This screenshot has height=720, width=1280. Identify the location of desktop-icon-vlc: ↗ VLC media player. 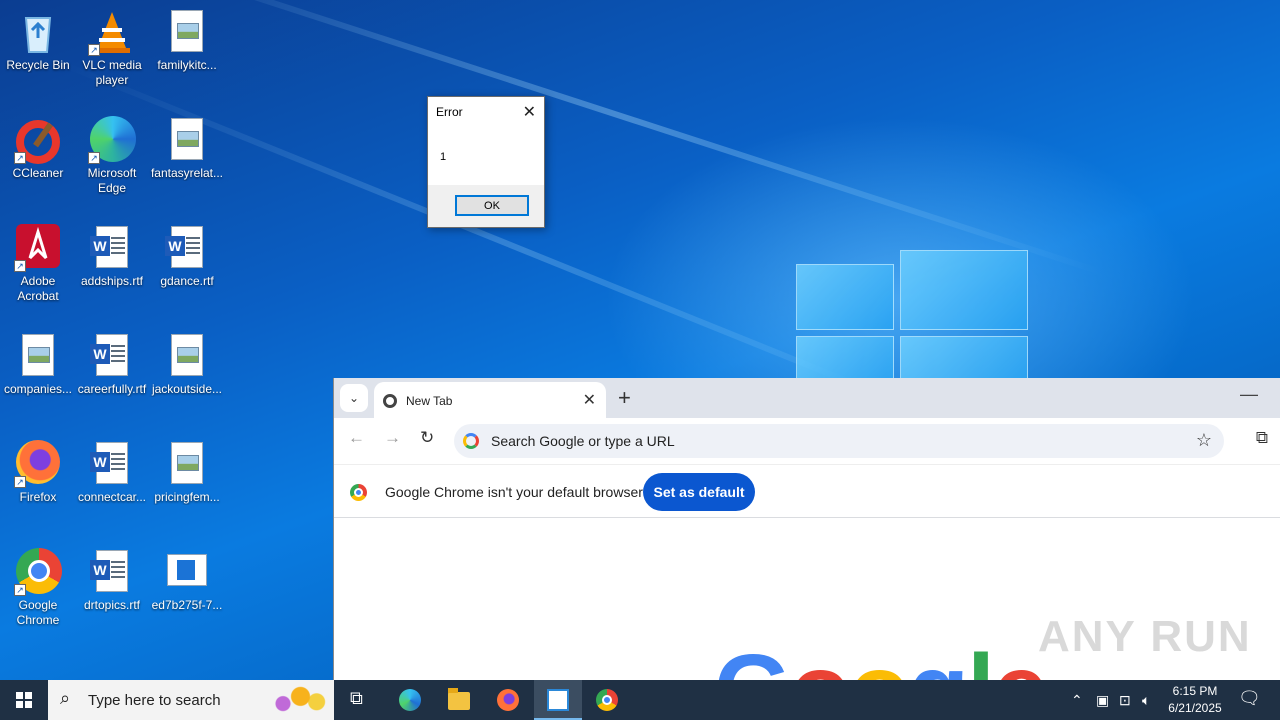
(112, 48).